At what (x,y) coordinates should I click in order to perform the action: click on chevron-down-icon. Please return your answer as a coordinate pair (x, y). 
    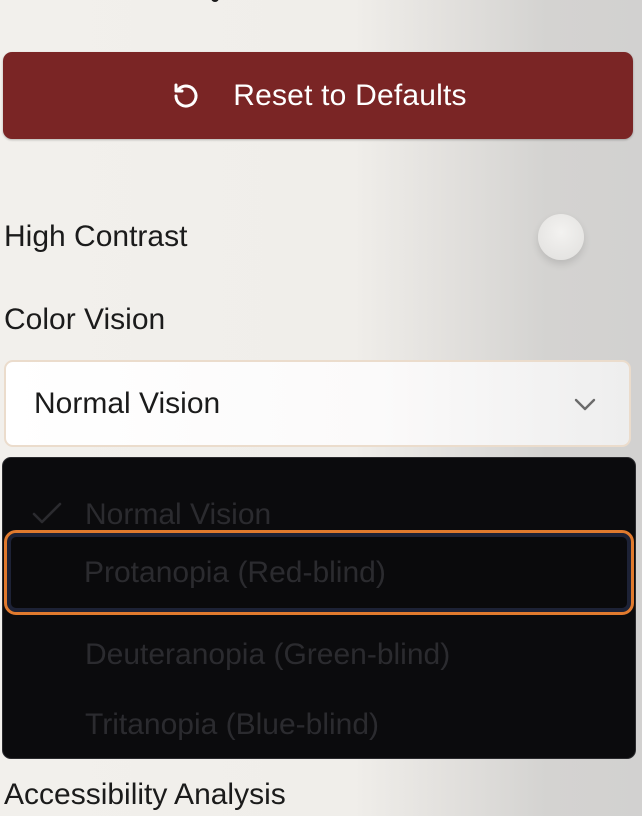
    Looking at the image, I should click on (585, 404).